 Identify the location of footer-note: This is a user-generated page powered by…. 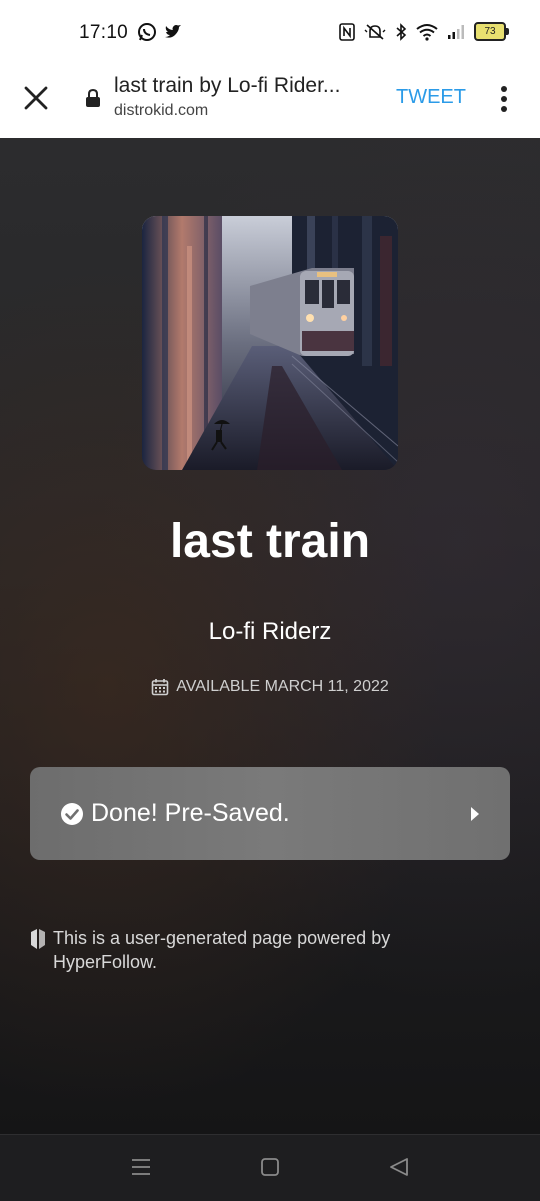
(230, 950).